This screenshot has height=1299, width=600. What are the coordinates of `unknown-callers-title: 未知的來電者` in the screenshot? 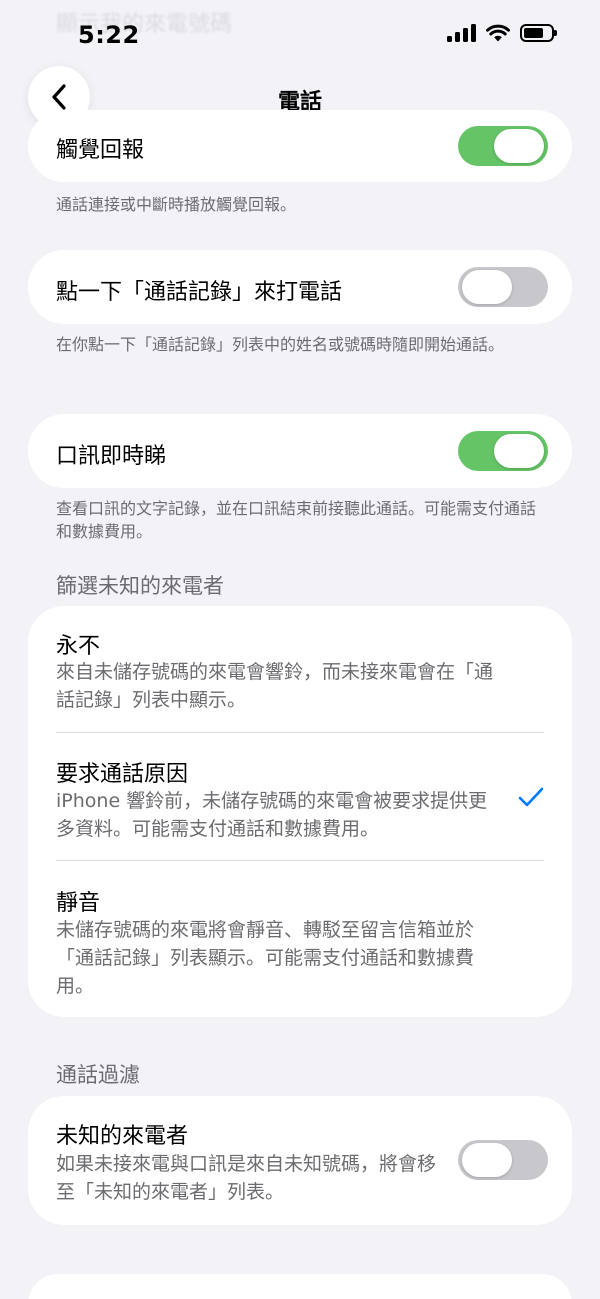 It's located at (122, 1136).